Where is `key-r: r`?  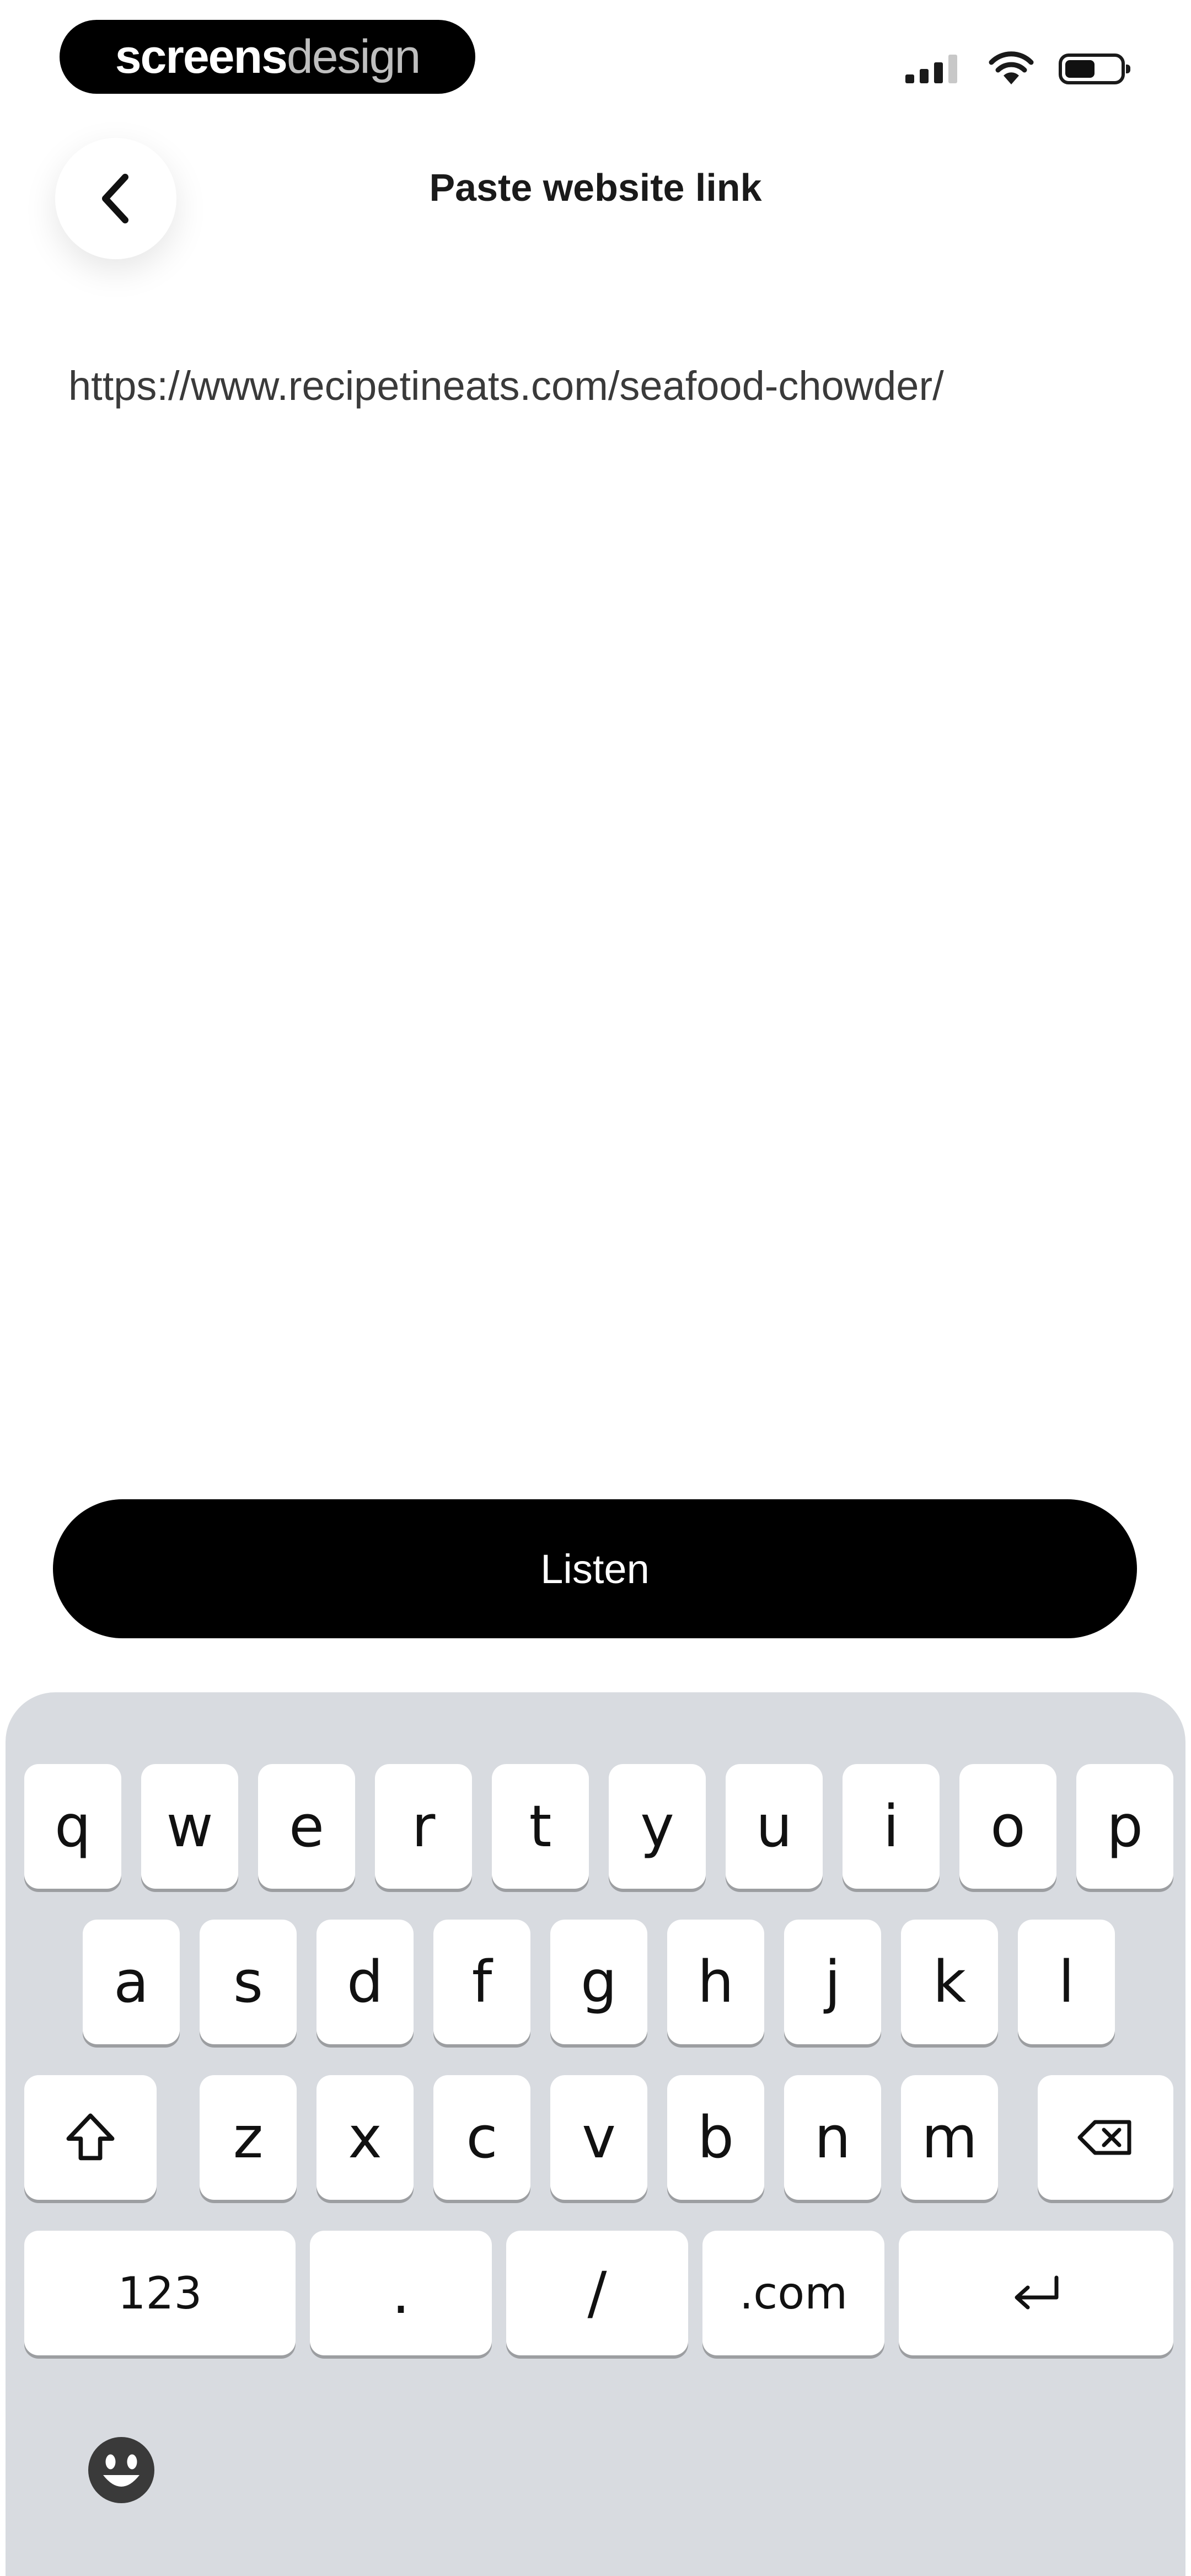
key-r: r is located at coordinates (424, 1826).